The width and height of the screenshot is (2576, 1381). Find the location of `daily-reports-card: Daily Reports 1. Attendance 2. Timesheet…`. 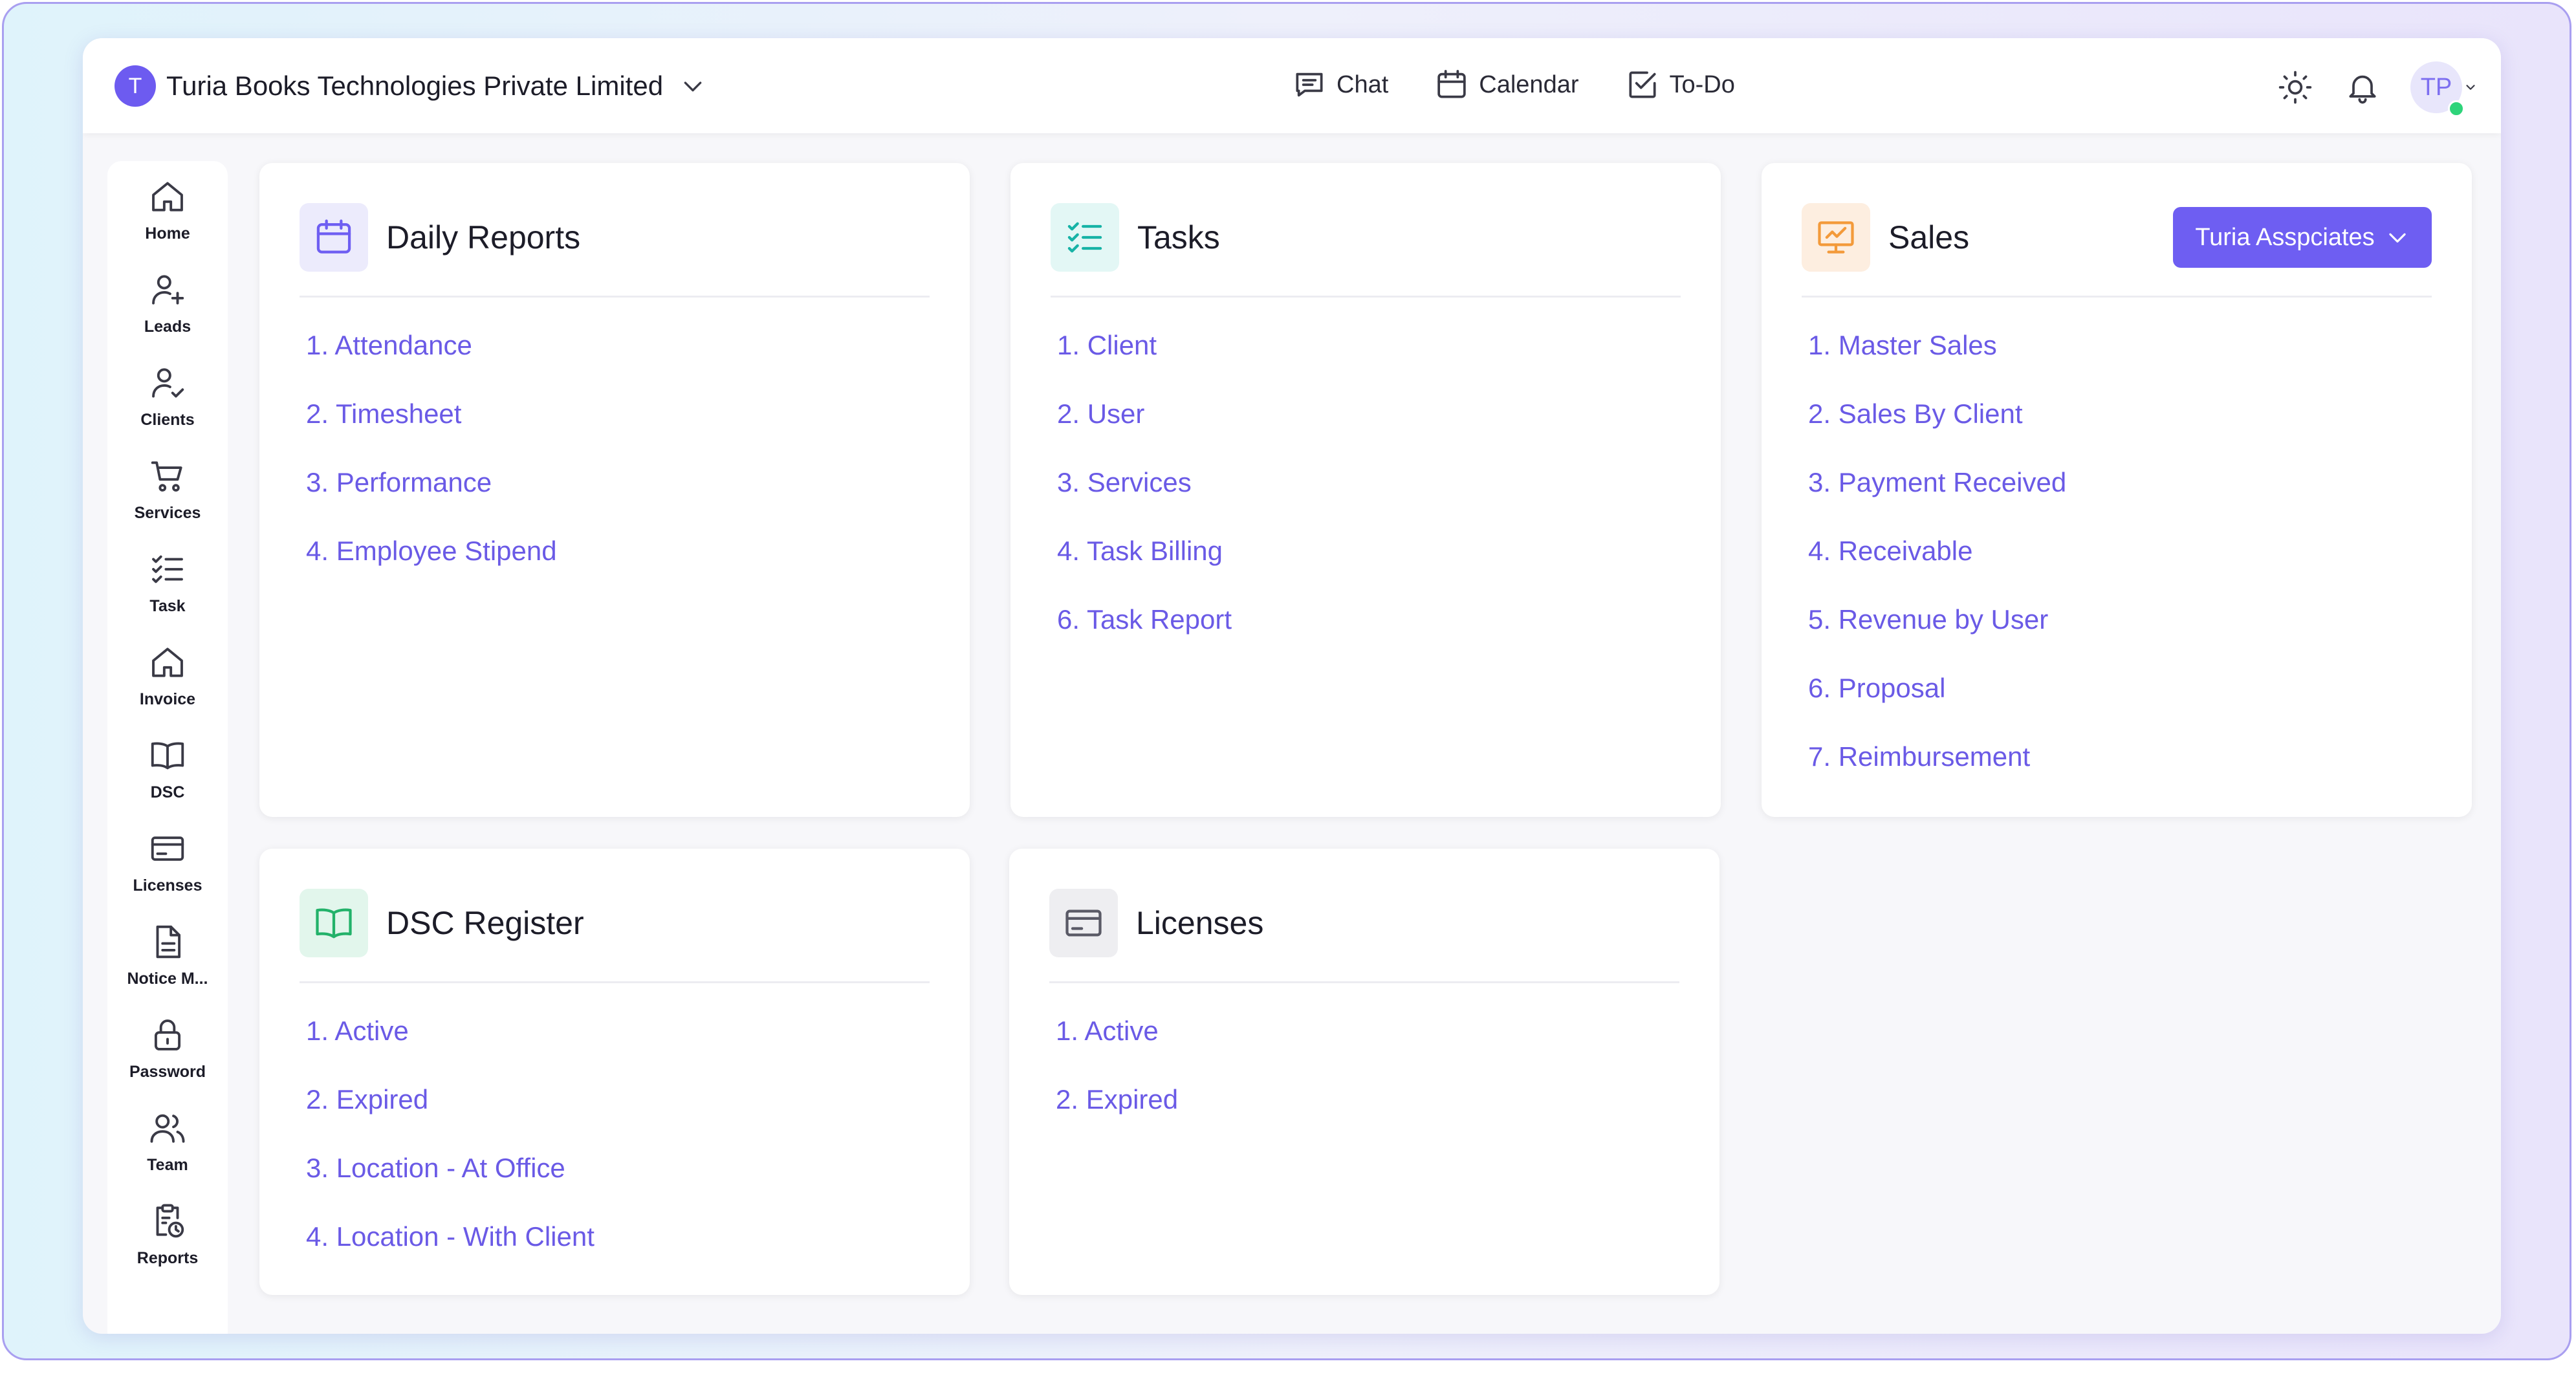

daily-reports-card: Daily Reports 1. Attendance 2. Timesheet… is located at coordinates (614, 490).